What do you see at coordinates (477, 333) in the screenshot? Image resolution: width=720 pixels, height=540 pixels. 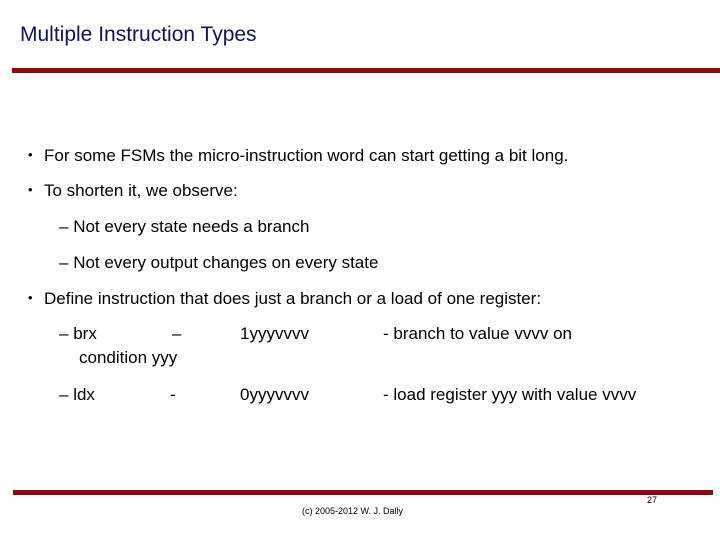 I see `instruction-description: - branch to value vvvv on` at bounding box center [477, 333].